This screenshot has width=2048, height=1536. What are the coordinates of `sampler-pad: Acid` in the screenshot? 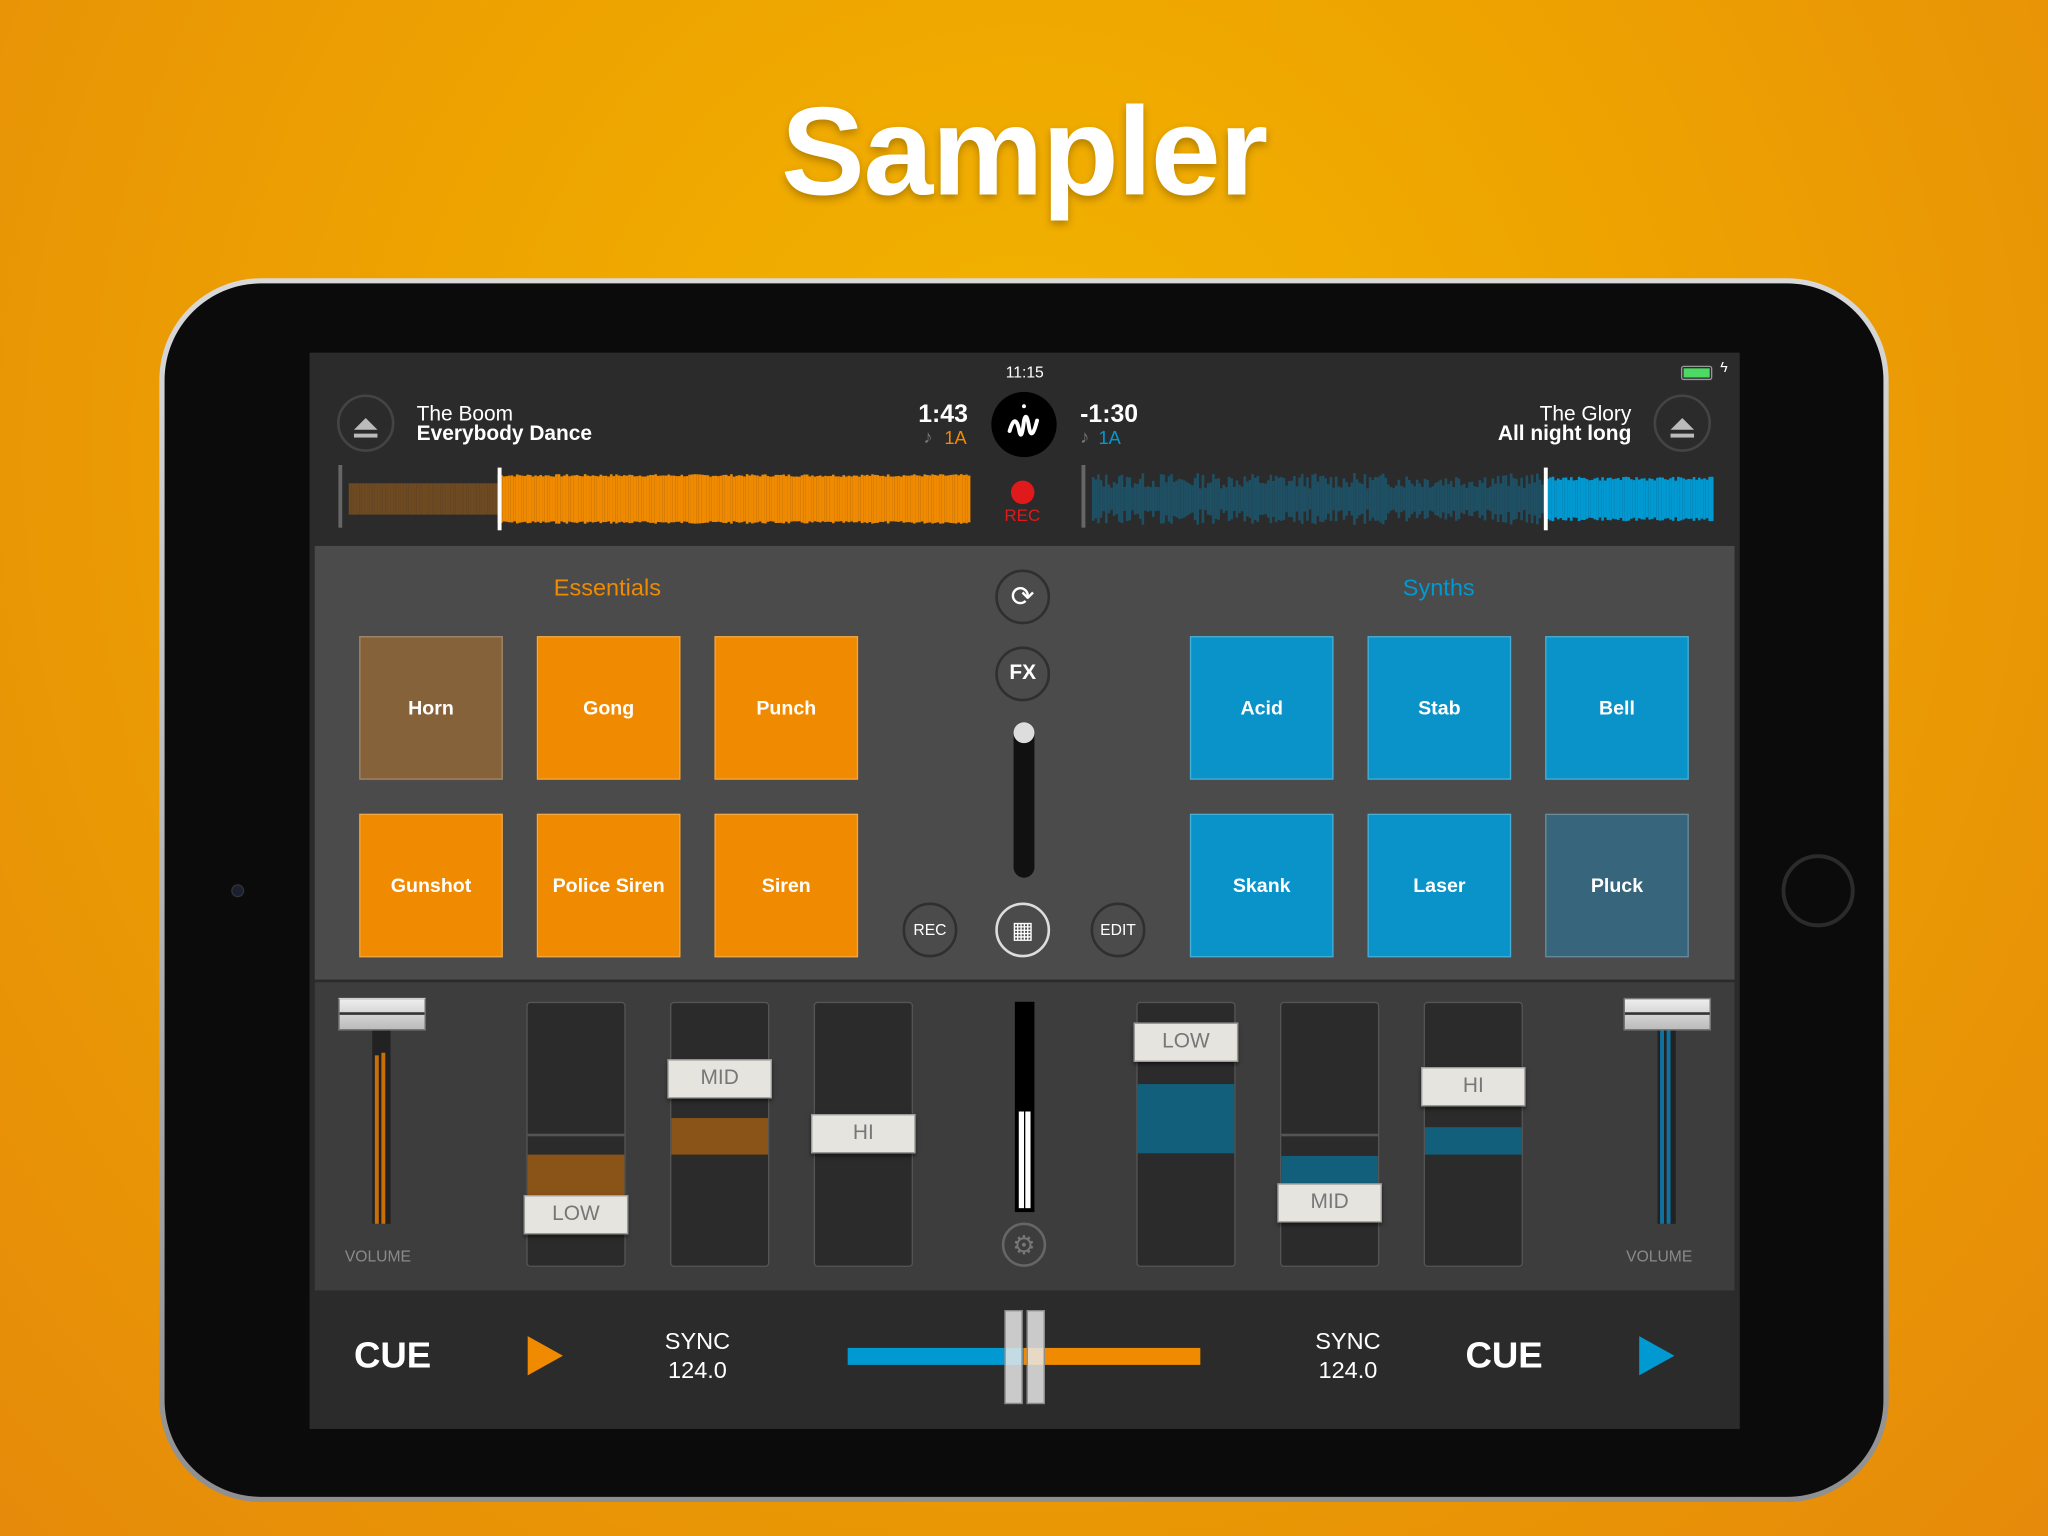 It's located at (1261, 708).